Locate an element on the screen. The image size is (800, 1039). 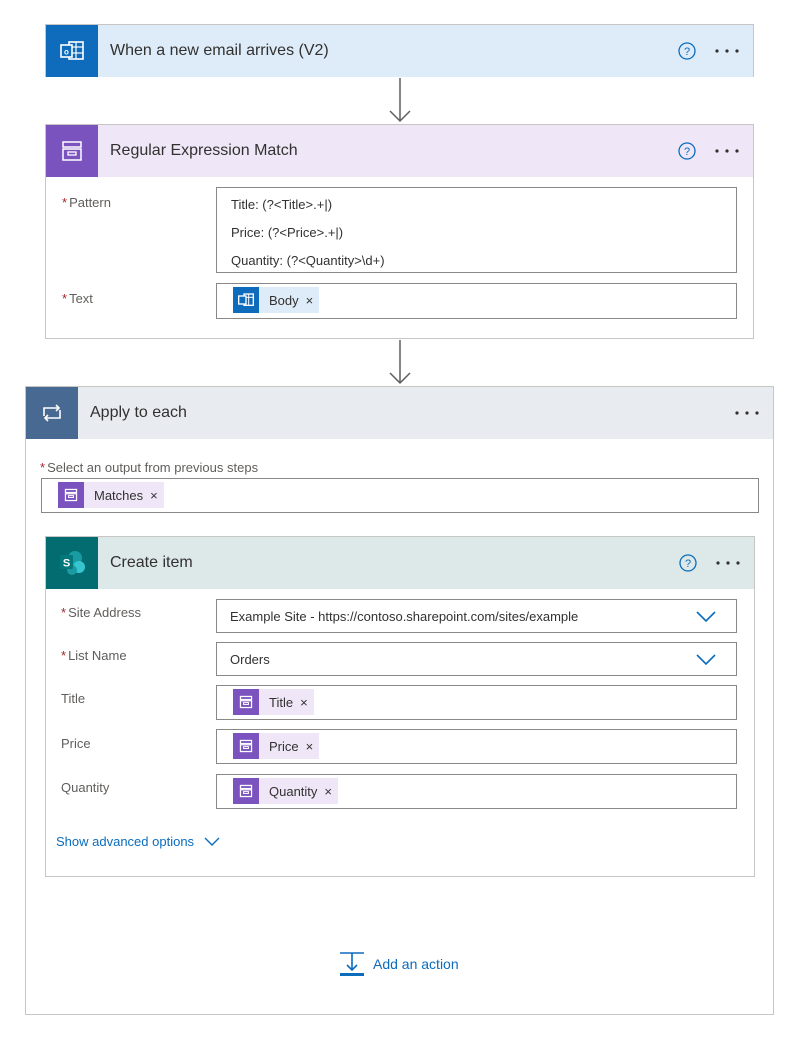
quantity-label: Quantity is located at coordinates (85, 787).